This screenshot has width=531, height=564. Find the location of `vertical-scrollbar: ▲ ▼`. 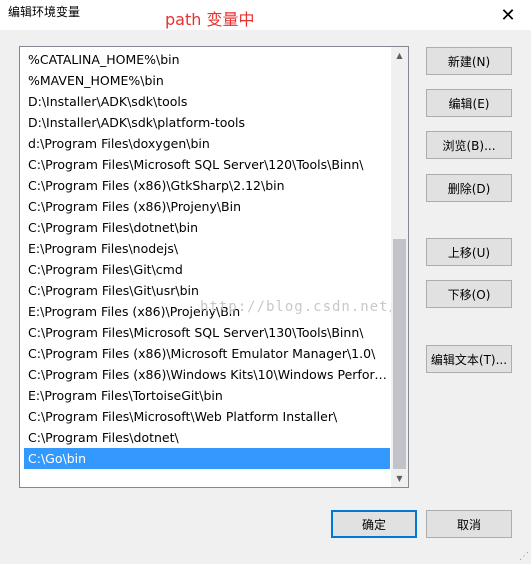

vertical-scrollbar: ▲ ▼ is located at coordinates (399, 267).